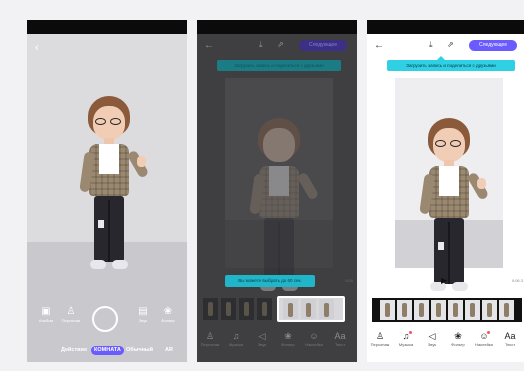 The image size is (524, 371). I want to click on album-label: Альбом, so click(46, 320).